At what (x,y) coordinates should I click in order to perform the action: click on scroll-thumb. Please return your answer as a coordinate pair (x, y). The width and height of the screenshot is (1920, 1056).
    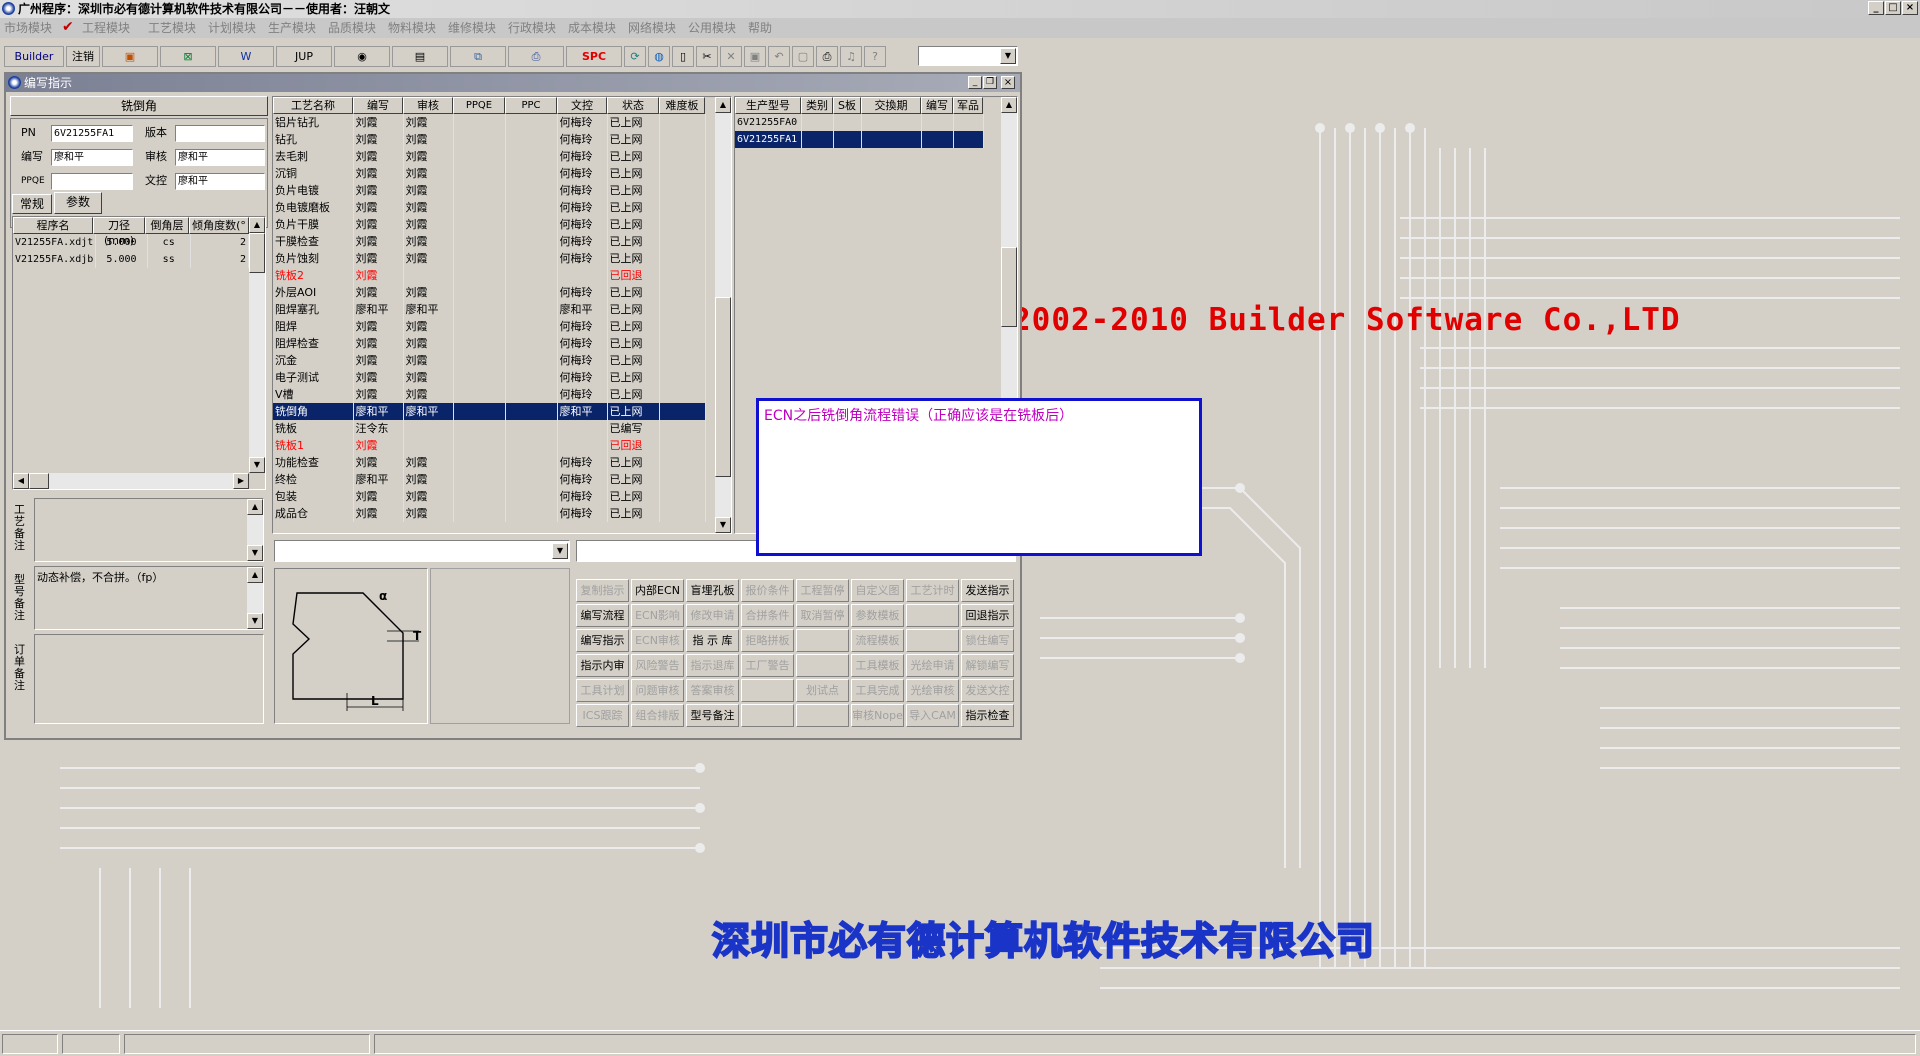
    Looking at the image, I should click on (257, 253).